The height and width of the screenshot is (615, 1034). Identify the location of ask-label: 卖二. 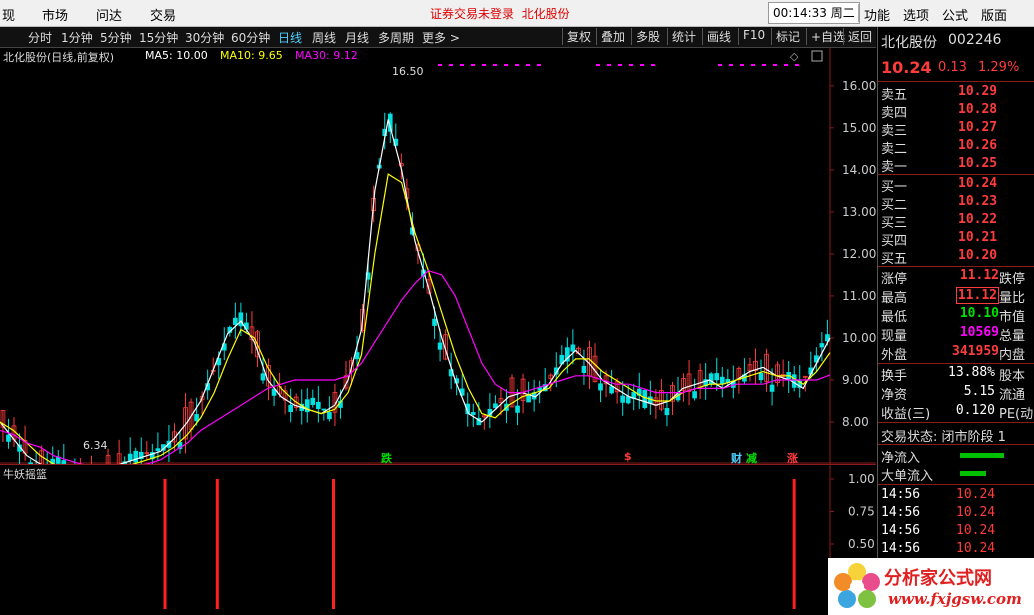
(894, 149).